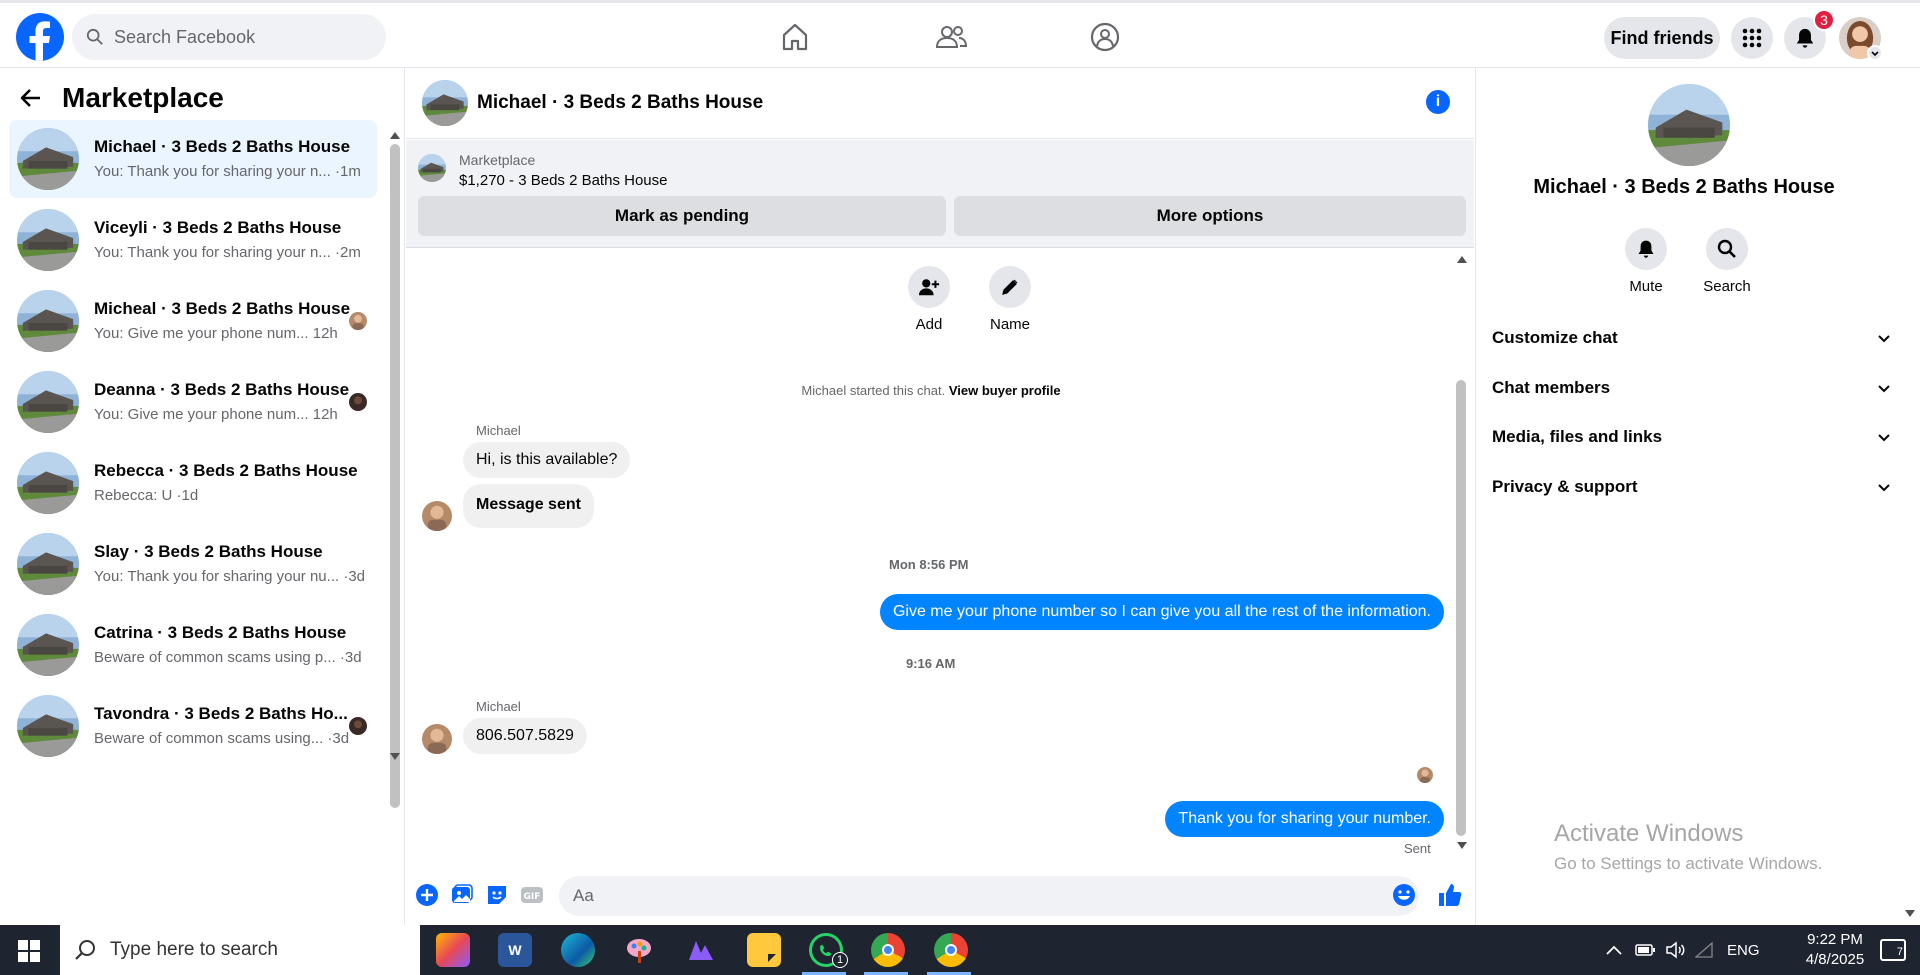 This screenshot has width=1920, height=975. What do you see at coordinates (682, 216) in the screenshot?
I see `mark-as-pending-button: Mark as pending` at bounding box center [682, 216].